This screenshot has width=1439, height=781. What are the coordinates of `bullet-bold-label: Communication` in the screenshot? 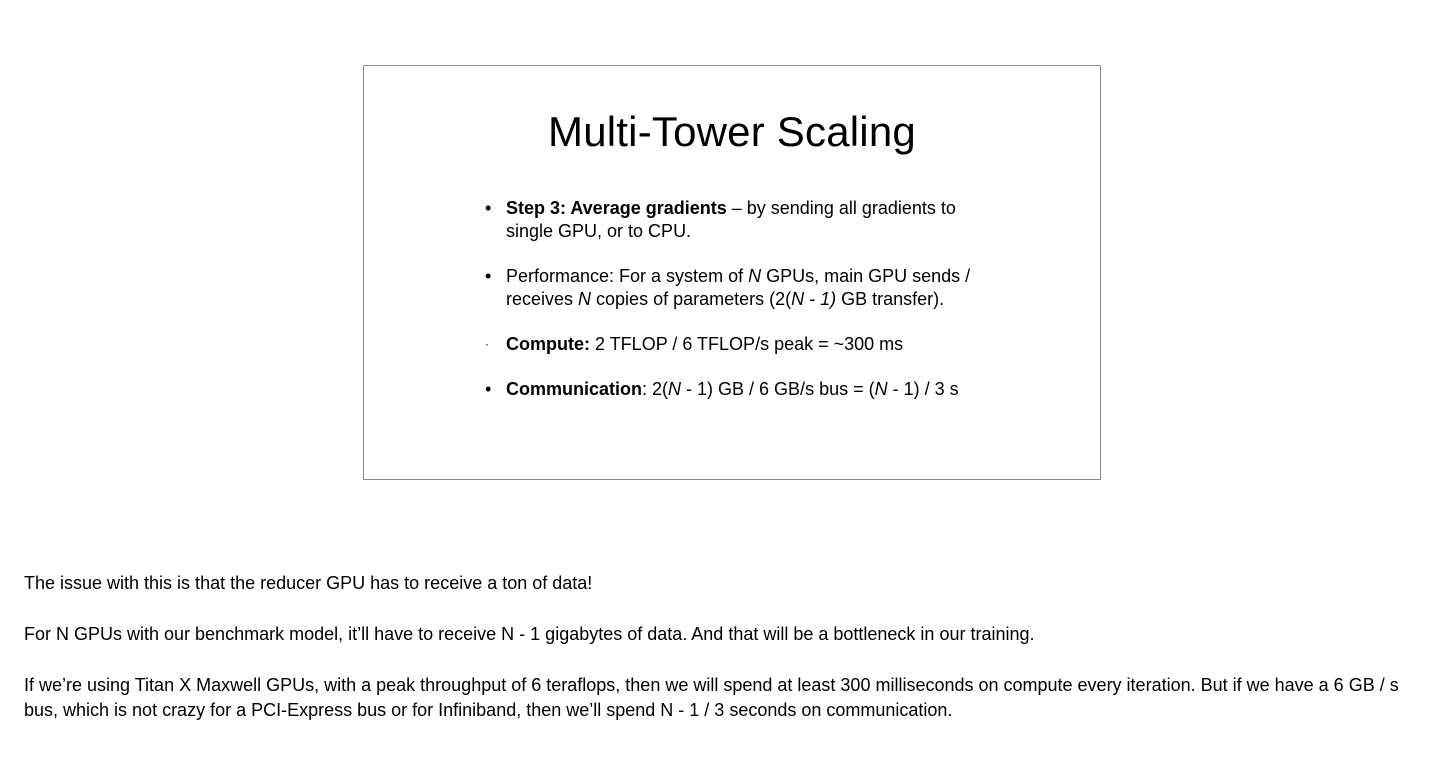 It's located at (574, 389).